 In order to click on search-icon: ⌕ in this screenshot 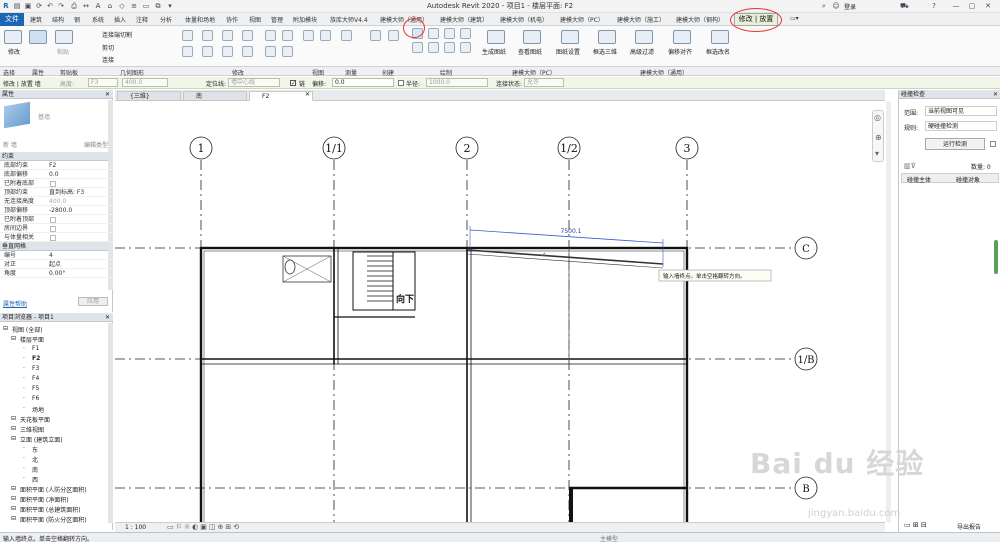, I will do `click(824, 6)`.